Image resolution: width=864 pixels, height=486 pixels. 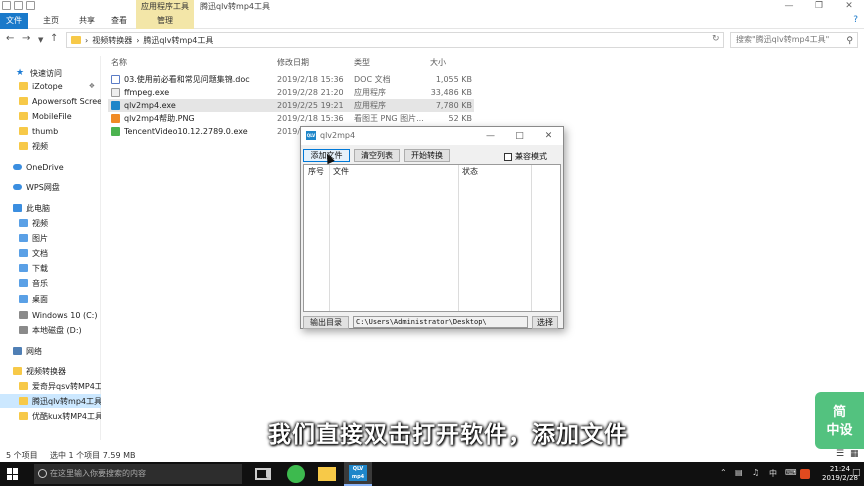 I want to click on maximize-icon: □, so click(x=519, y=136).